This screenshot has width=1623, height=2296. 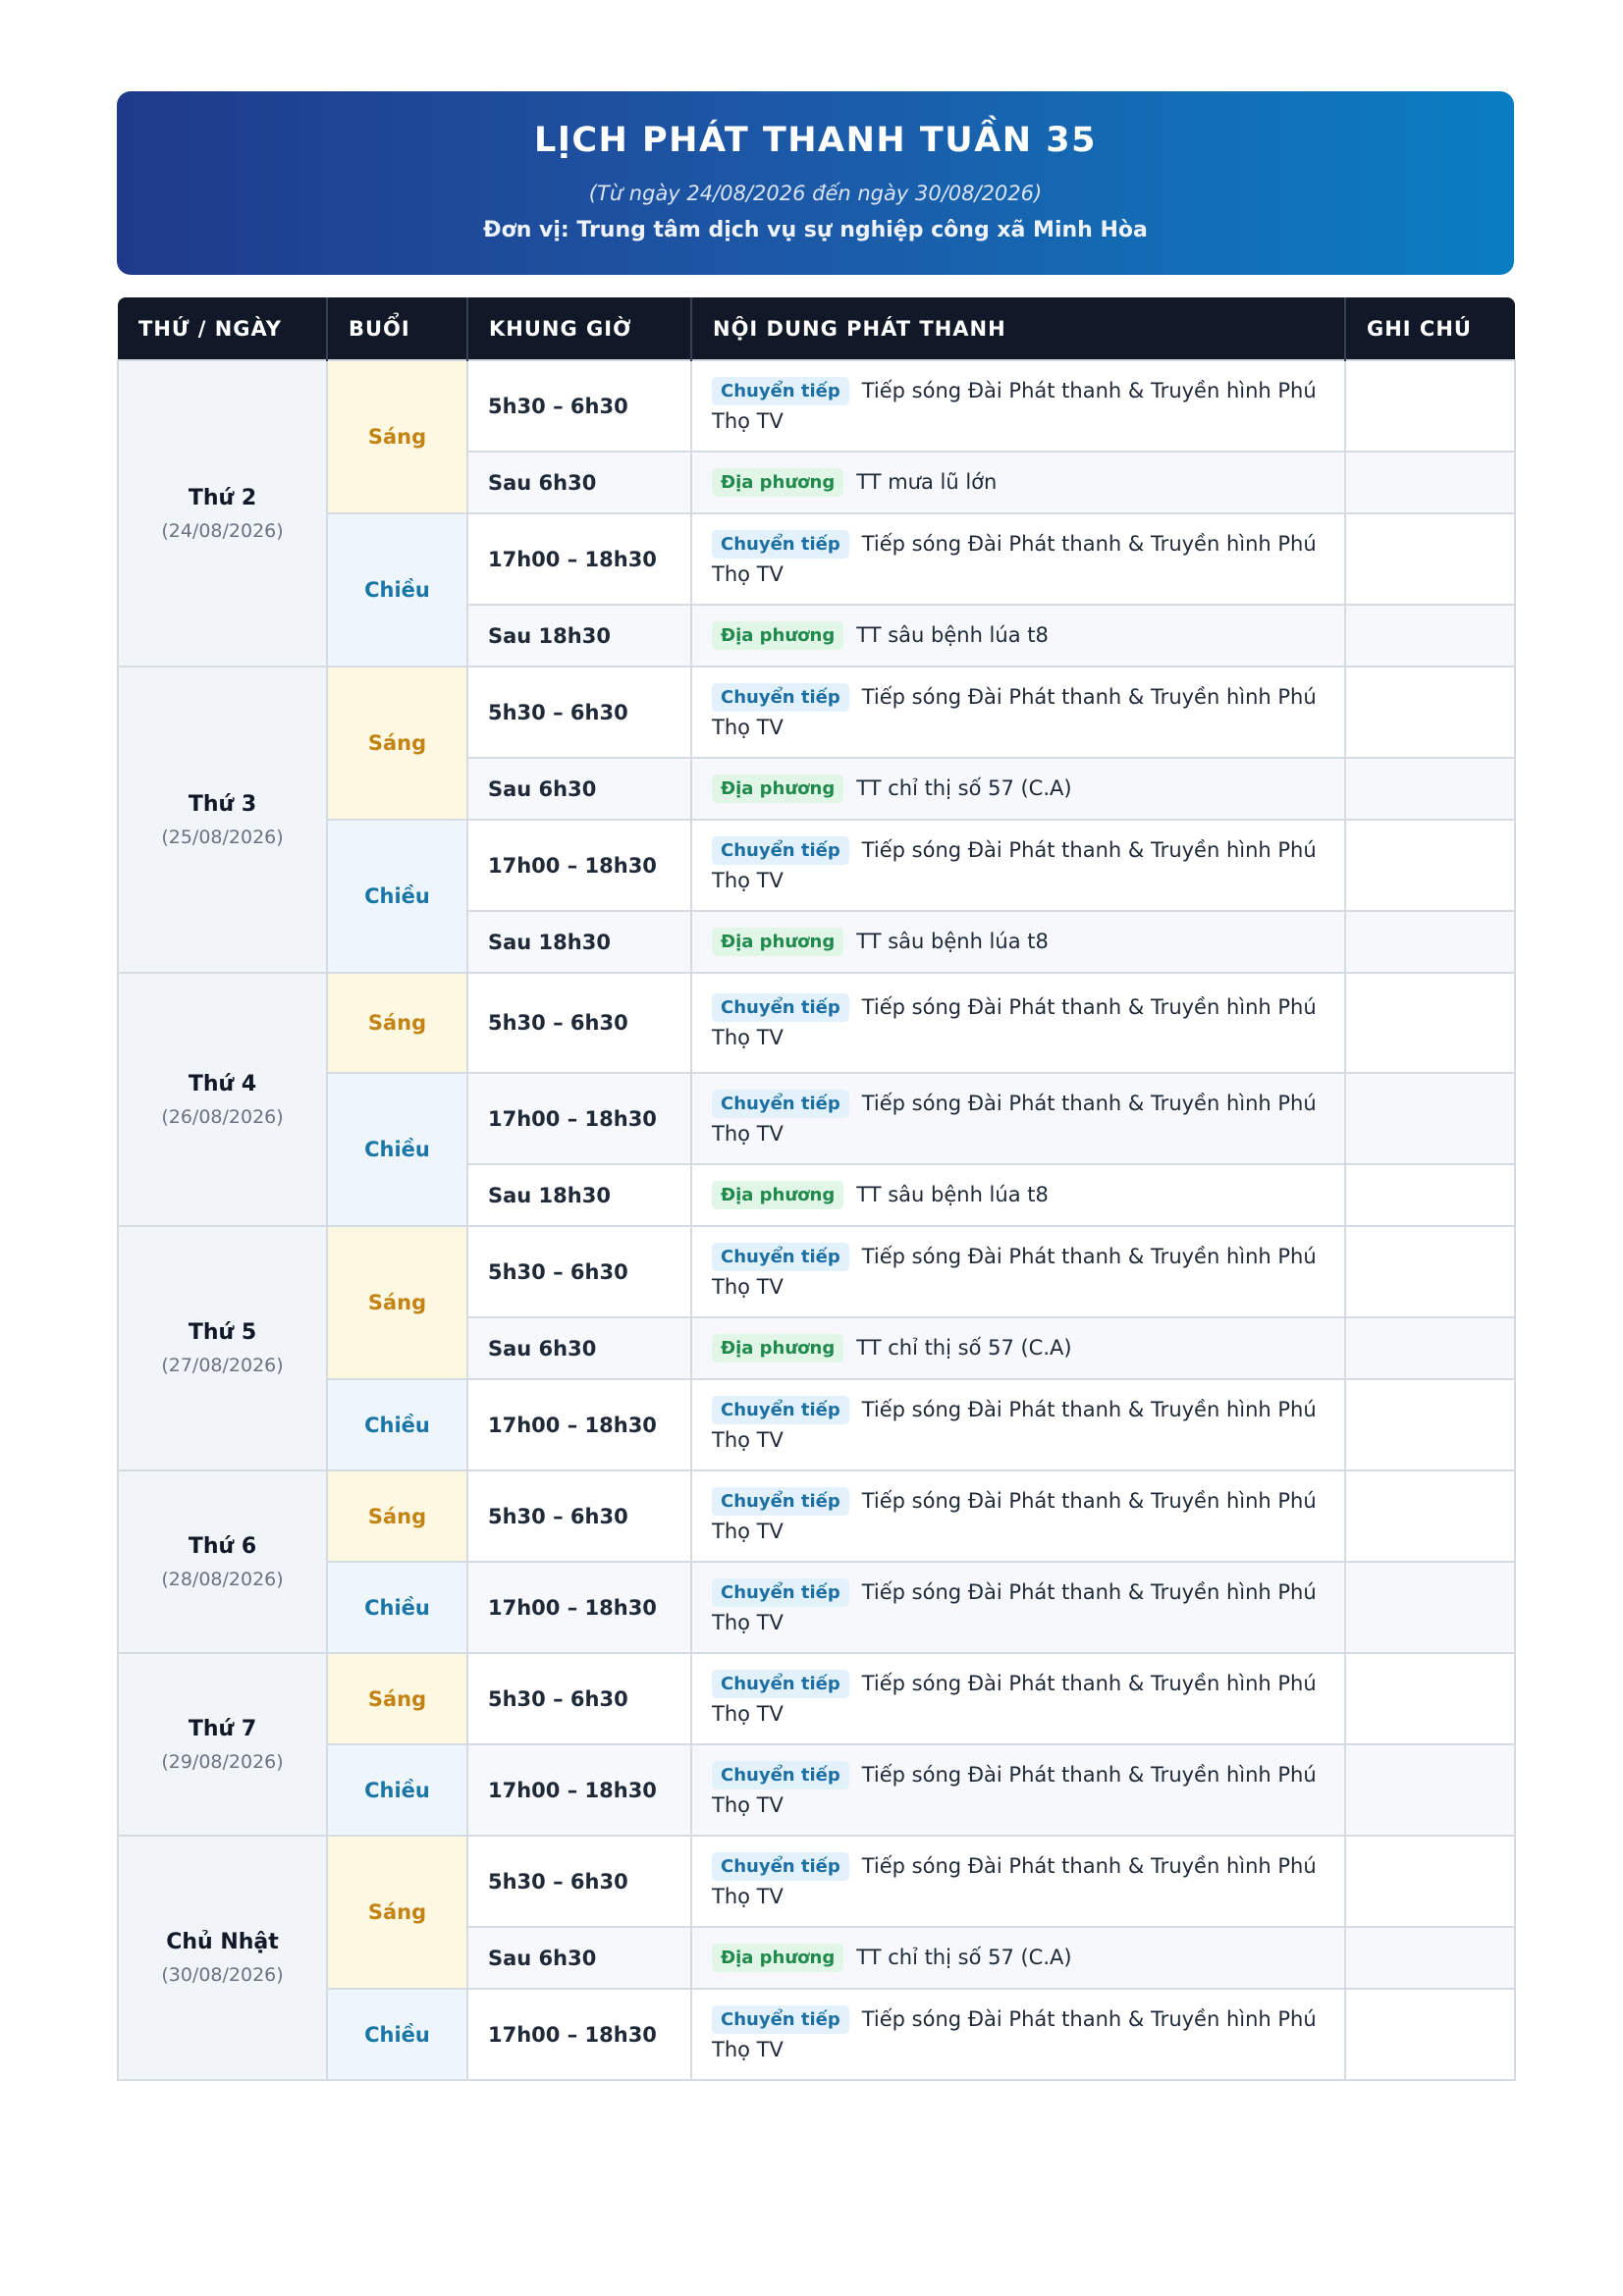 I want to click on column-header-note: GHI CHÚ, so click(x=1430, y=328).